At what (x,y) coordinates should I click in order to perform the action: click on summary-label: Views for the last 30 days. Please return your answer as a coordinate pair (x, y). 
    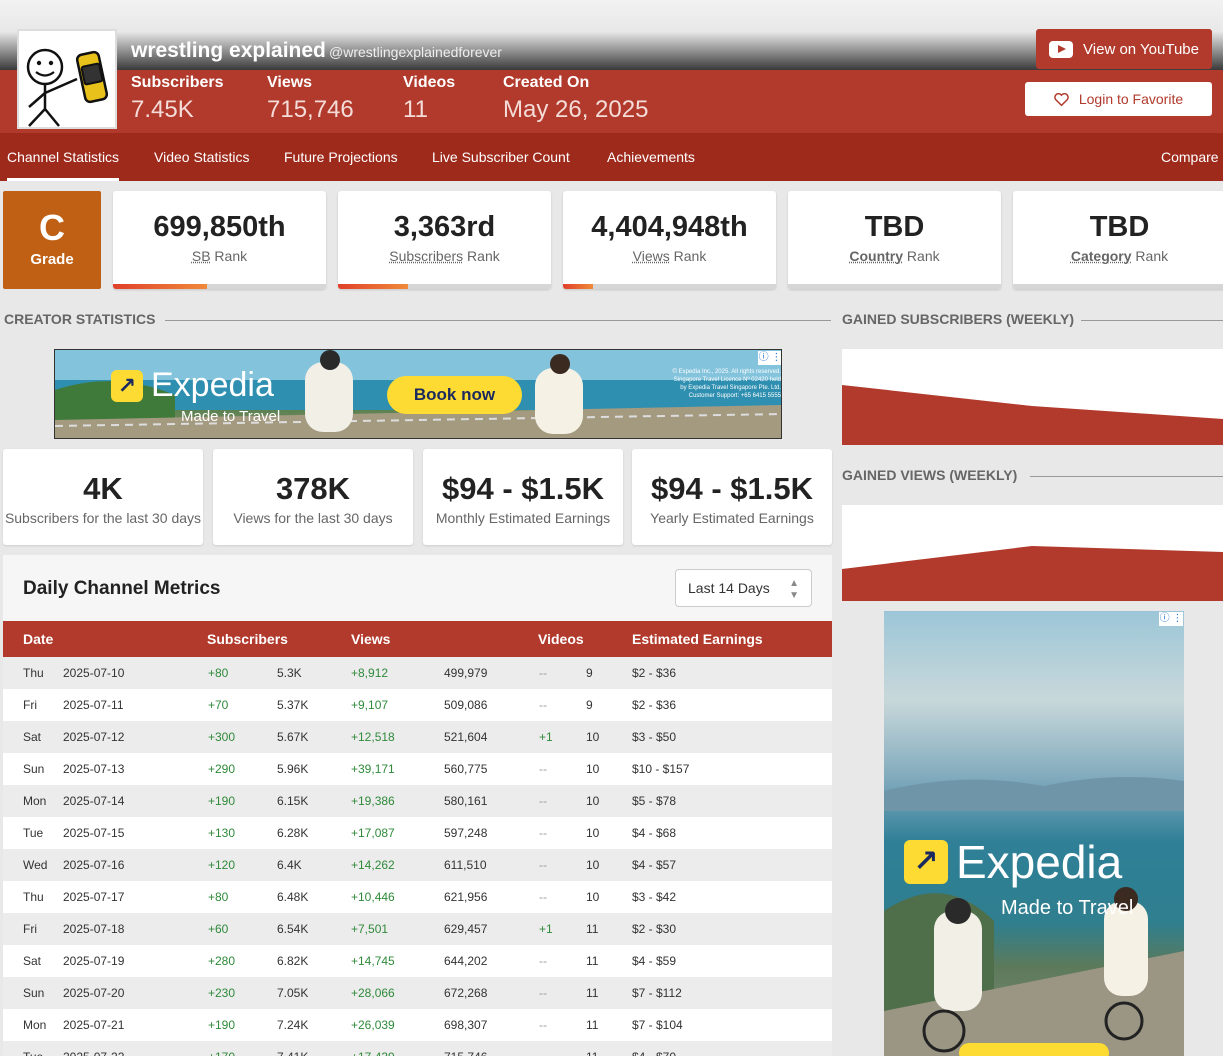
    Looking at the image, I should click on (313, 518).